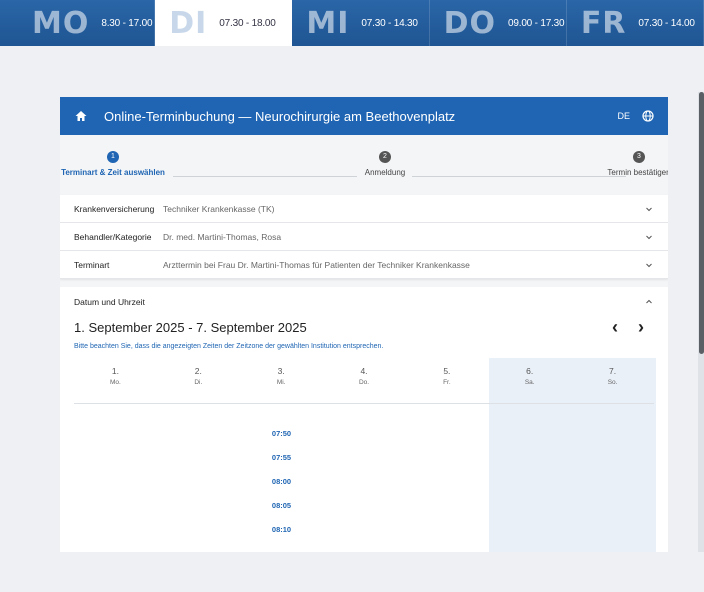 This screenshot has height=592, width=704. I want to click on day-column: 4. Do., so click(364, 372).